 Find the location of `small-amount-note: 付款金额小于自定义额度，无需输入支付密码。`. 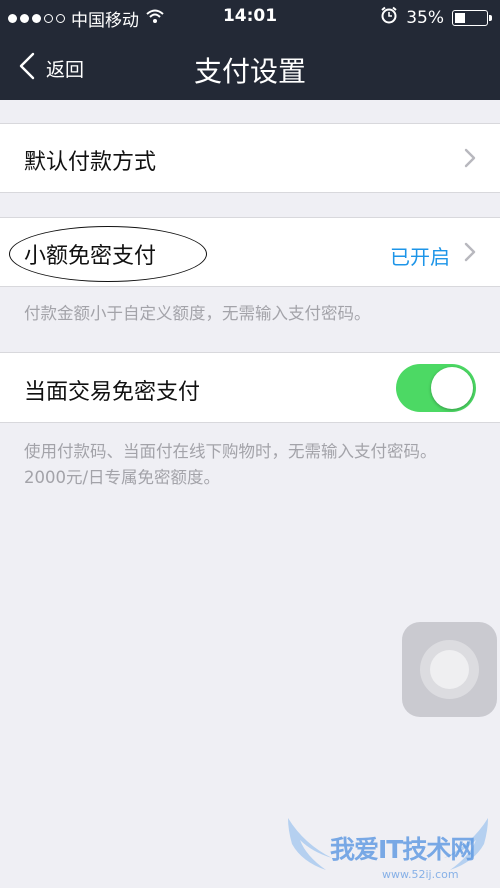

small-amount-note: 付款金额小于自定义额度，无需输入支付密码。 is located at coordinates (197, 313).